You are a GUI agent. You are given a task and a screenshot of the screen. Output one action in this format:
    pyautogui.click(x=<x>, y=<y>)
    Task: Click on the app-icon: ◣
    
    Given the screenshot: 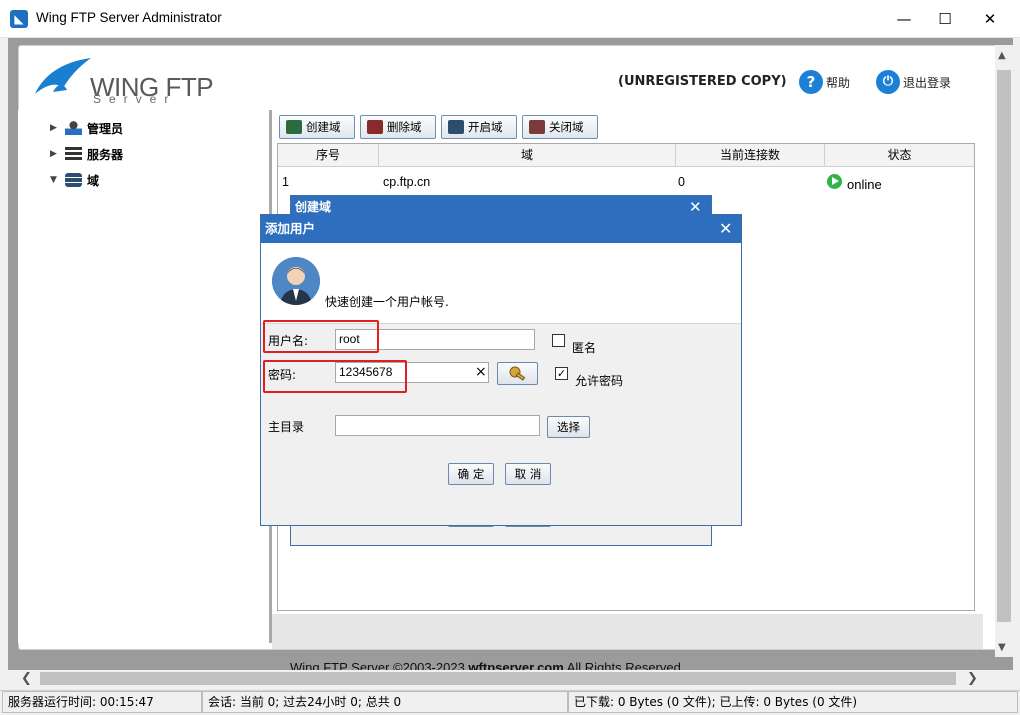 What is the action you would take?
    pyautogui.click(x=19, y=19)
    